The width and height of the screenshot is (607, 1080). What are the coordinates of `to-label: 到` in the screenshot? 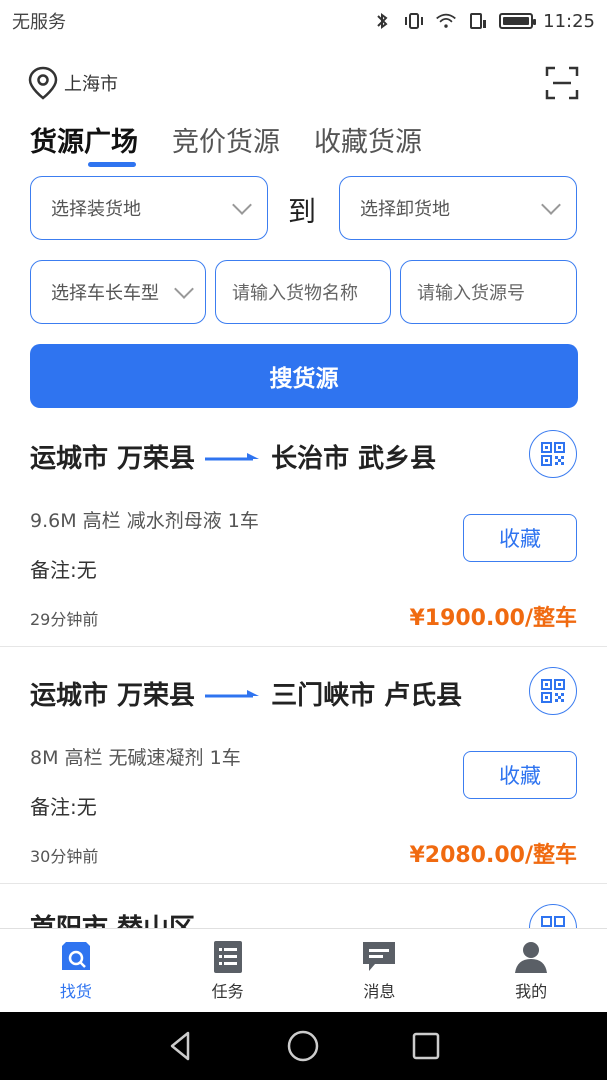 It's located at (302, 211).